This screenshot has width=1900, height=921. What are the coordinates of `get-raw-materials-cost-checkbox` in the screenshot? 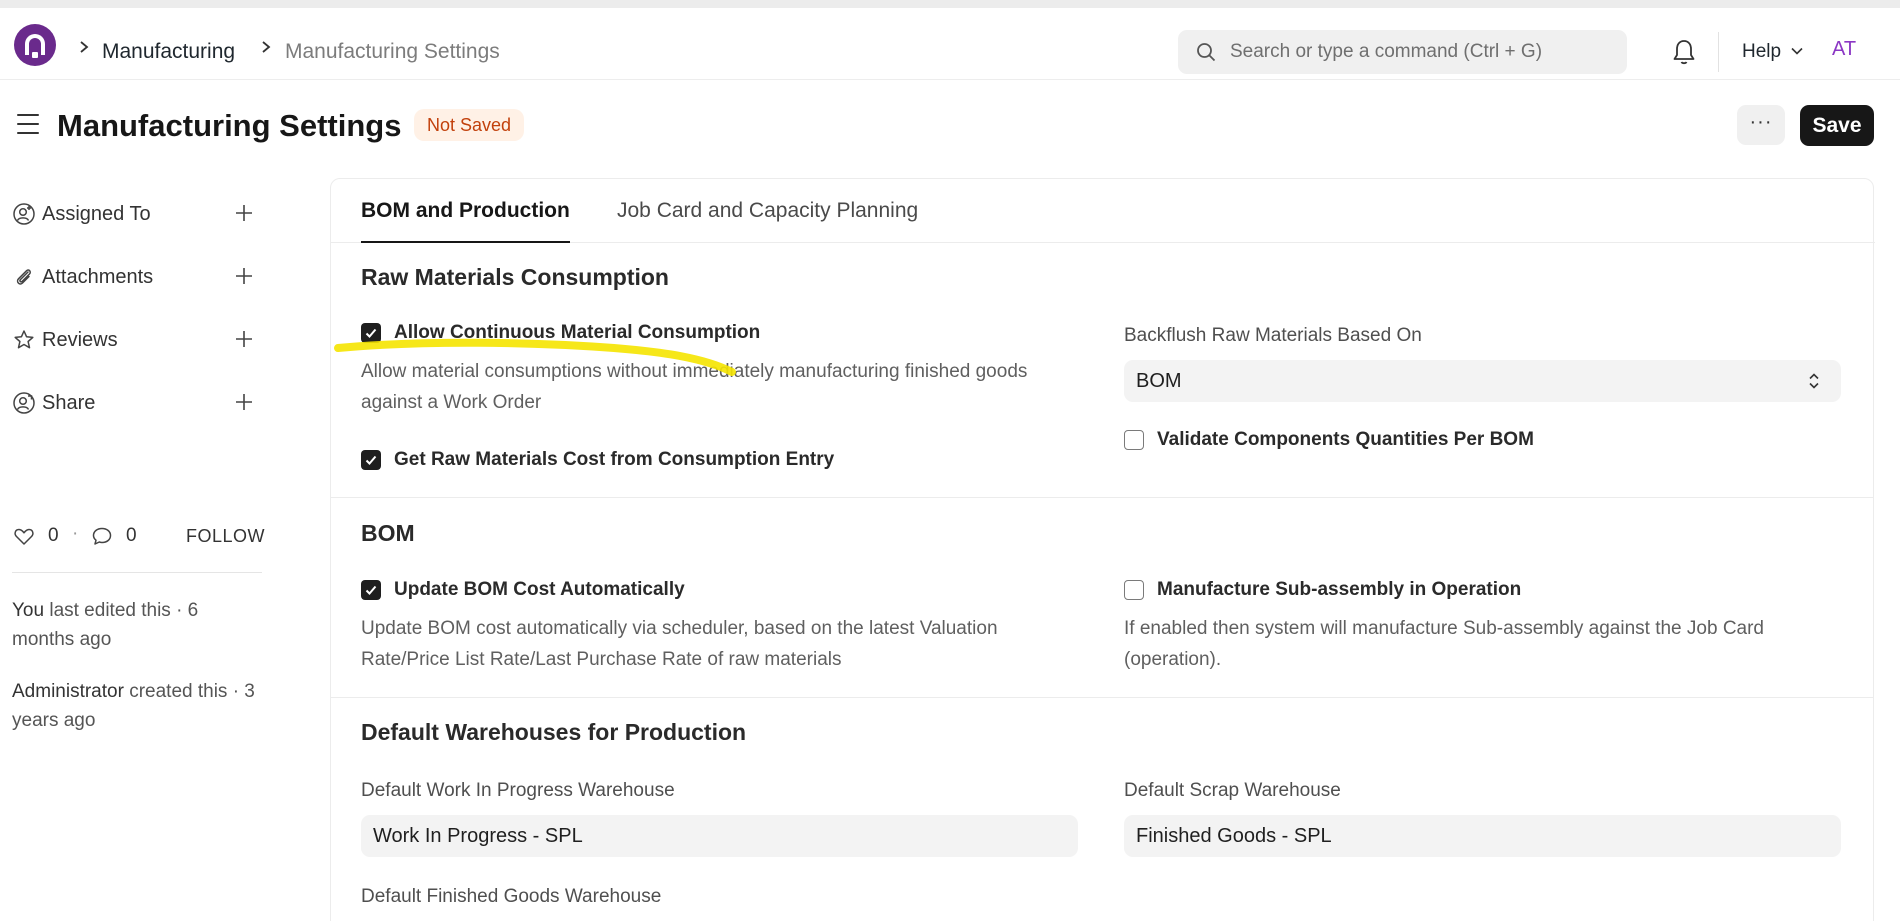 It's located at (371, 460).